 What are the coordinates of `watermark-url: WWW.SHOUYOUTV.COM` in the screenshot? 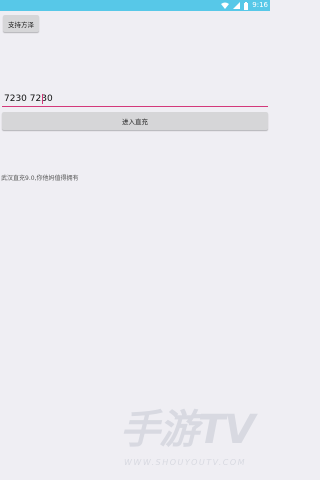 It's located at (185, 462).